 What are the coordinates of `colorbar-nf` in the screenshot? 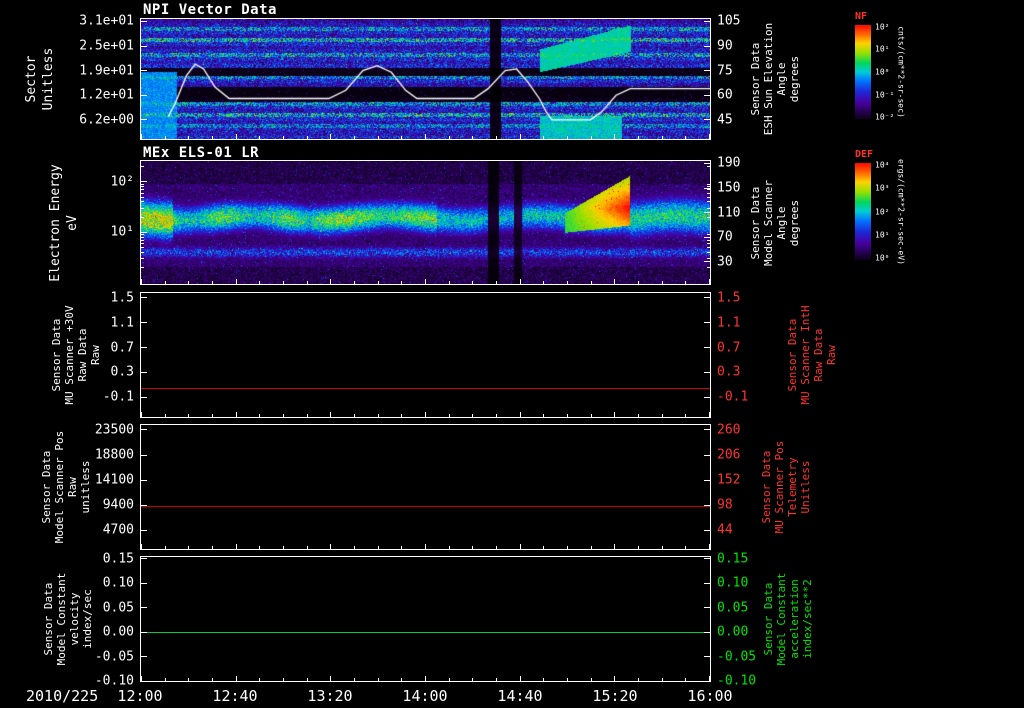 It's located at (863, 72).